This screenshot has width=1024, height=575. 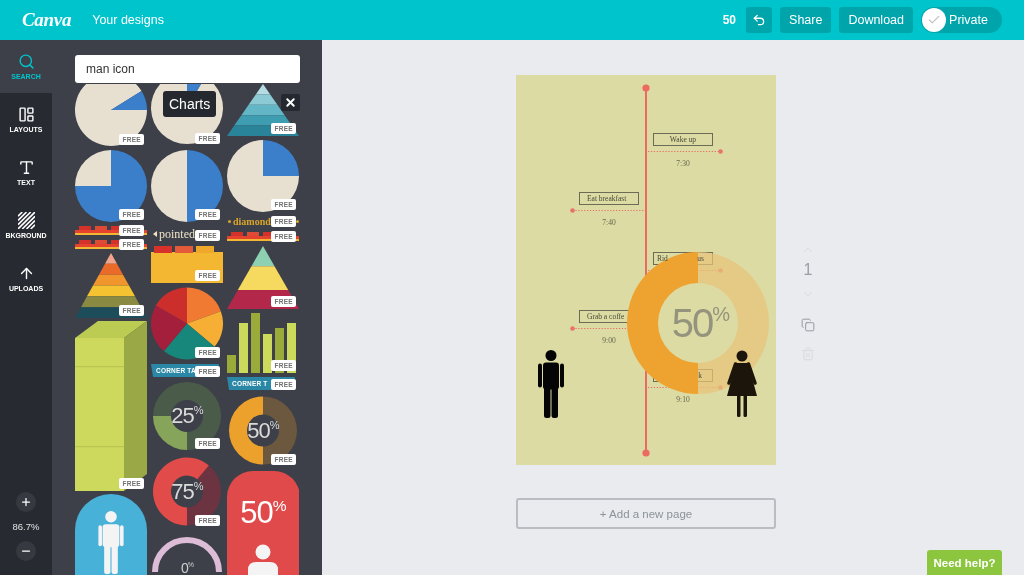 I want to click on search-field: man icon, so click(x=187, y=69).